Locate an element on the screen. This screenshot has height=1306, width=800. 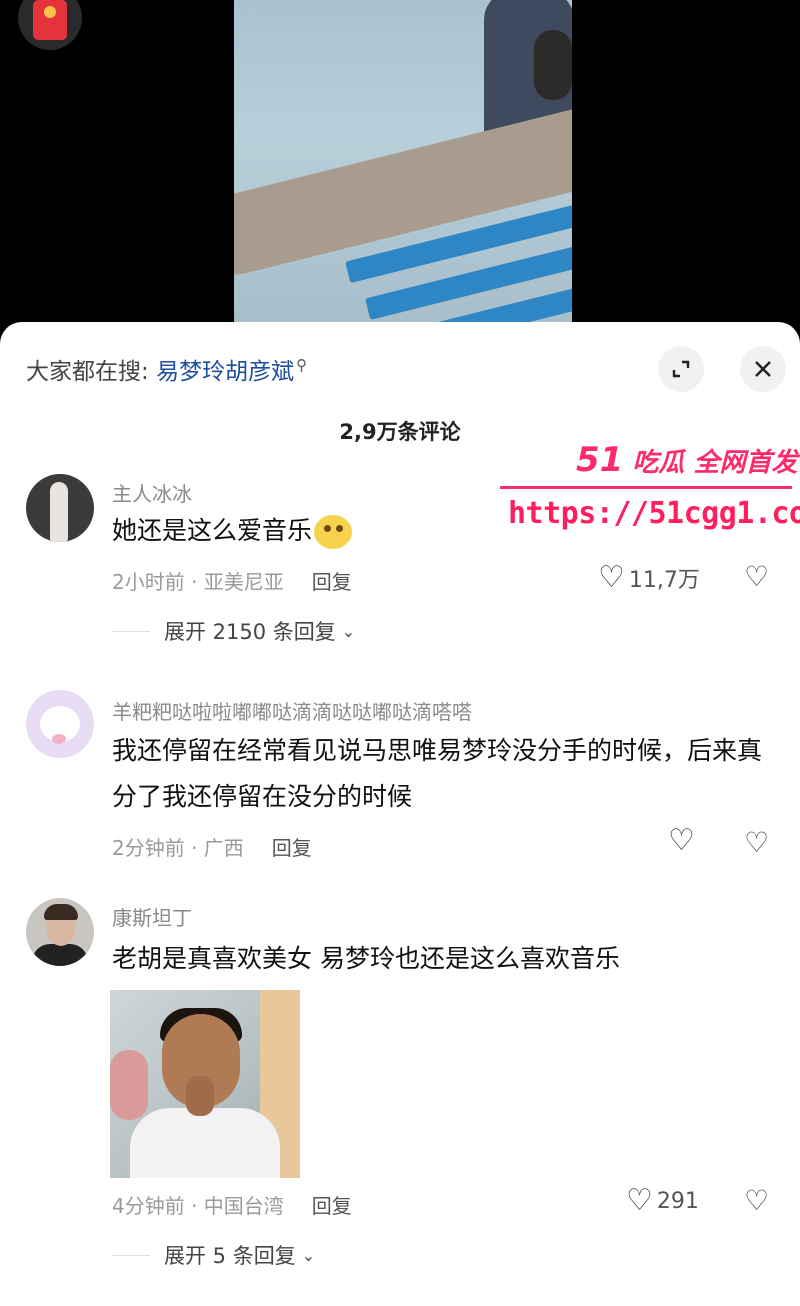
trending-search: 大家都在搜: 易梦玲胡彦斌 ⚲ is located at coordinates (166, 369).